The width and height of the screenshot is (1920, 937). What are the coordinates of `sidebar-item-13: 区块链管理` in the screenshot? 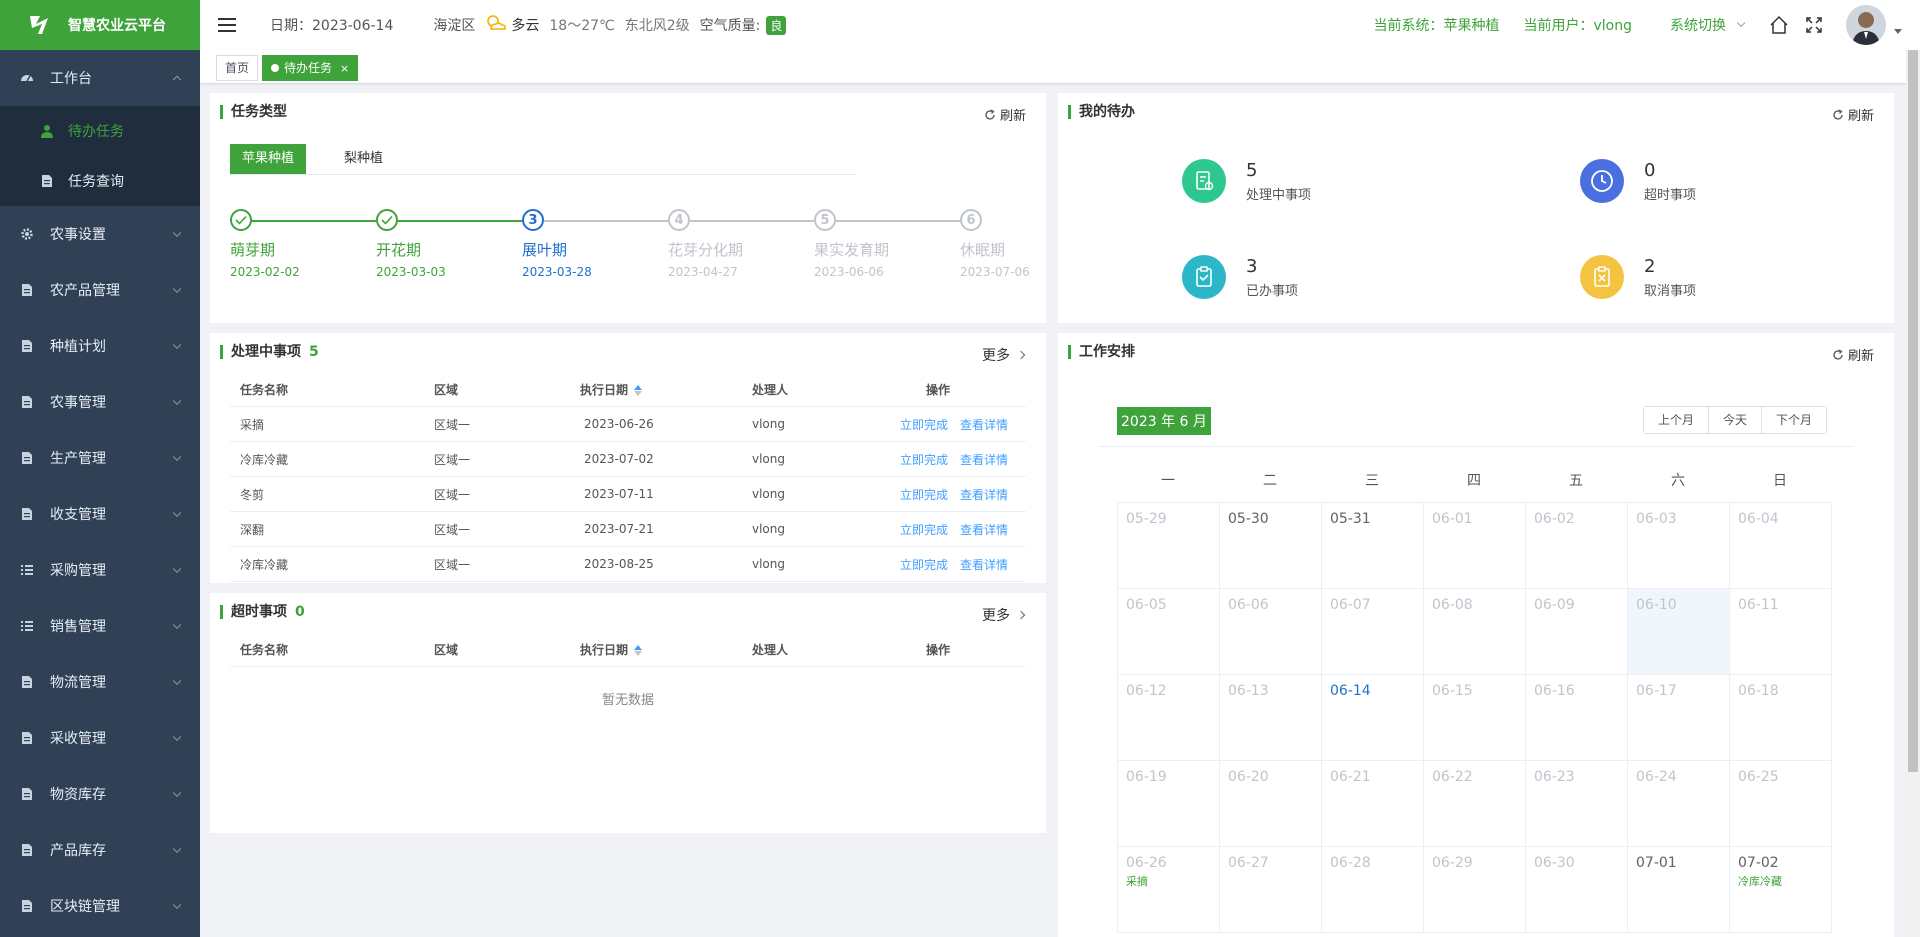 It's located at (100, 906).